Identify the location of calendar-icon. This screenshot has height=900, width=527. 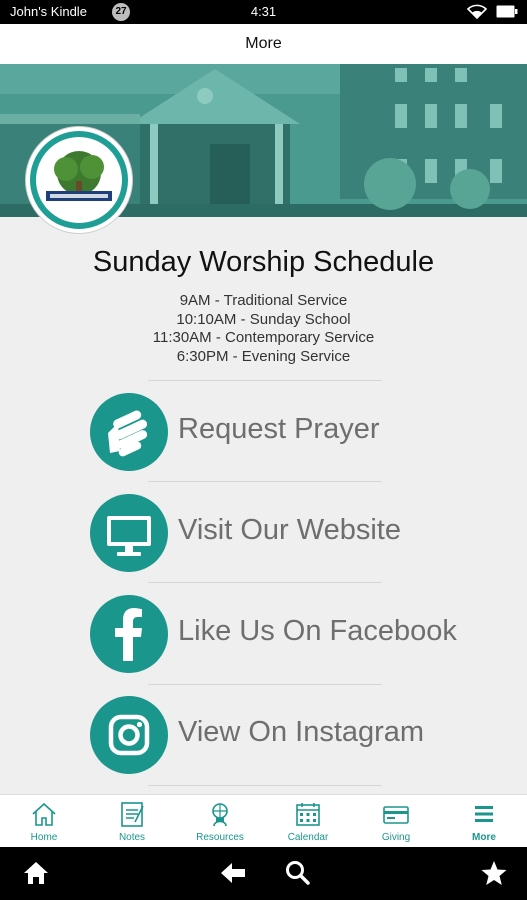
(308, 814).